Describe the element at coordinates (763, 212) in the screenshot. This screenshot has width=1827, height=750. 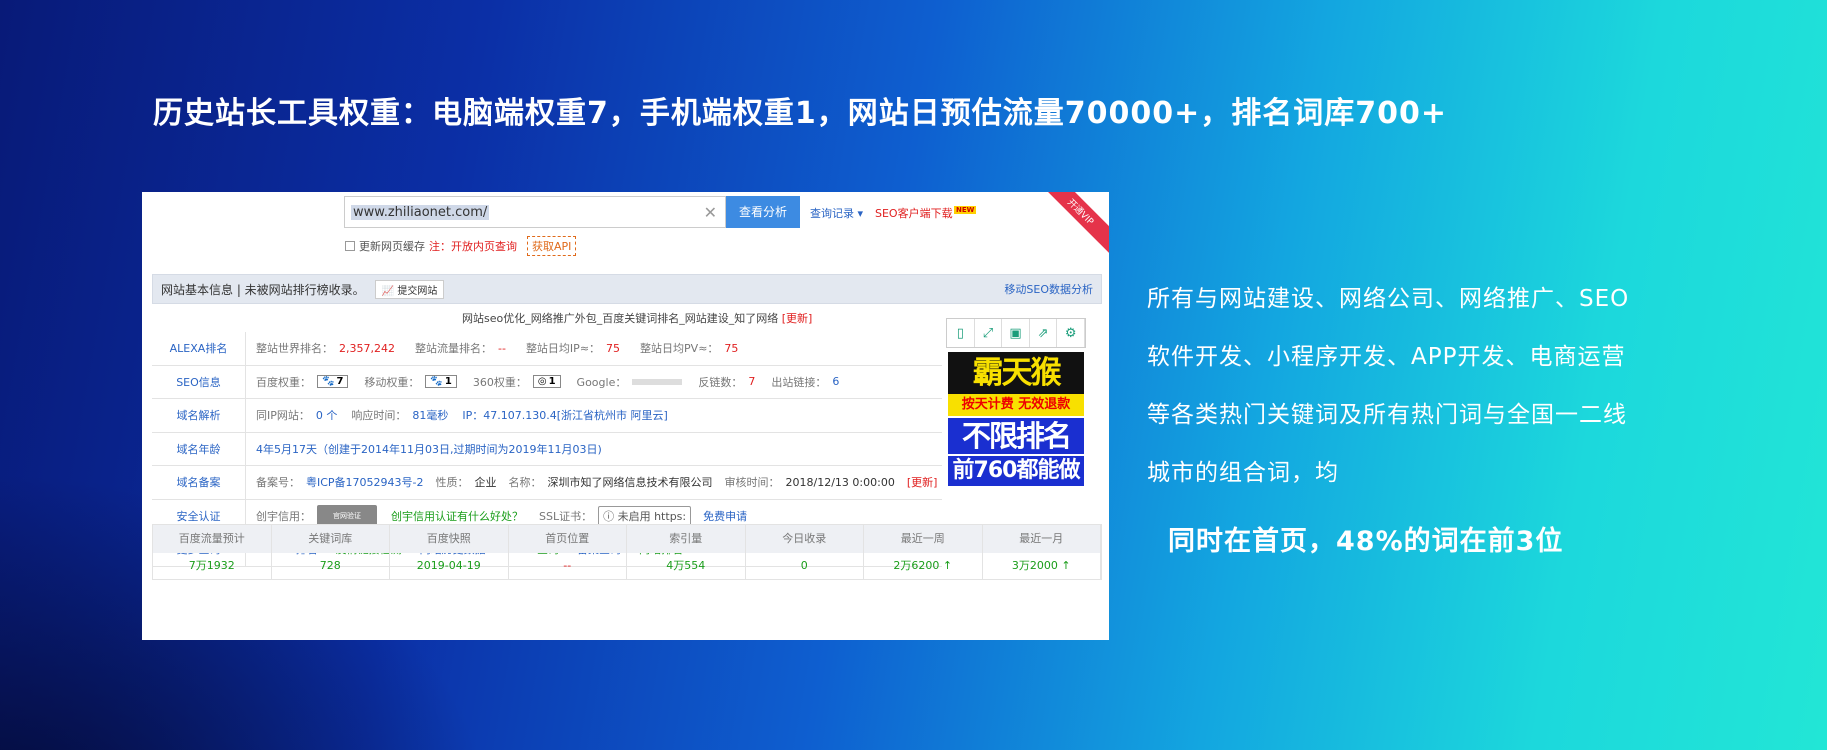
I see `analyze-button: 查看分析` at that location.